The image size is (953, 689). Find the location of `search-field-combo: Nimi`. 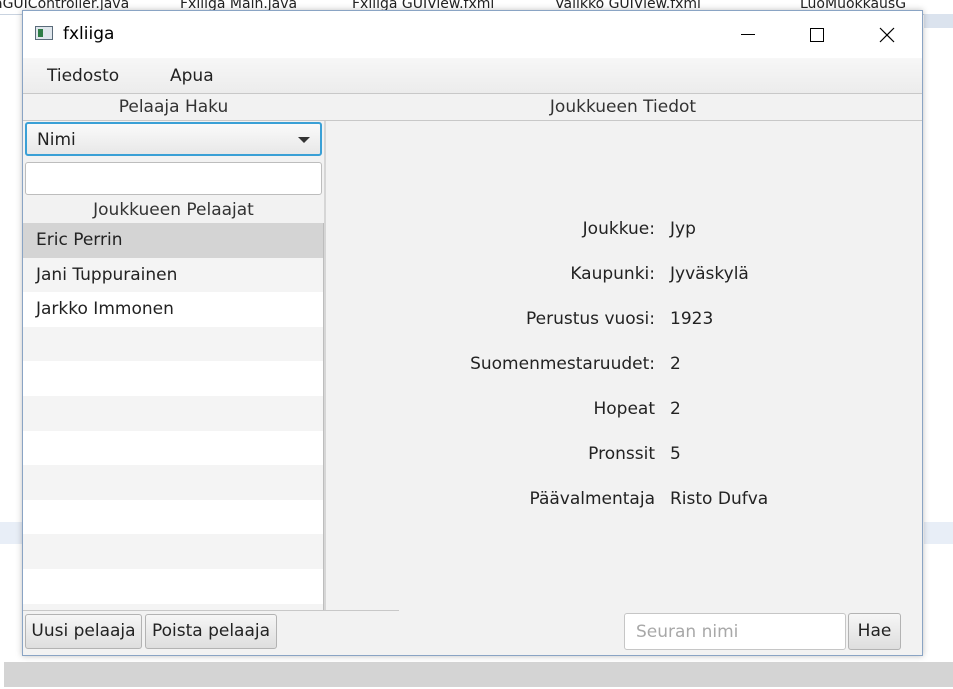

search-field-combo: Nimi is located at coordinates (173, 139).